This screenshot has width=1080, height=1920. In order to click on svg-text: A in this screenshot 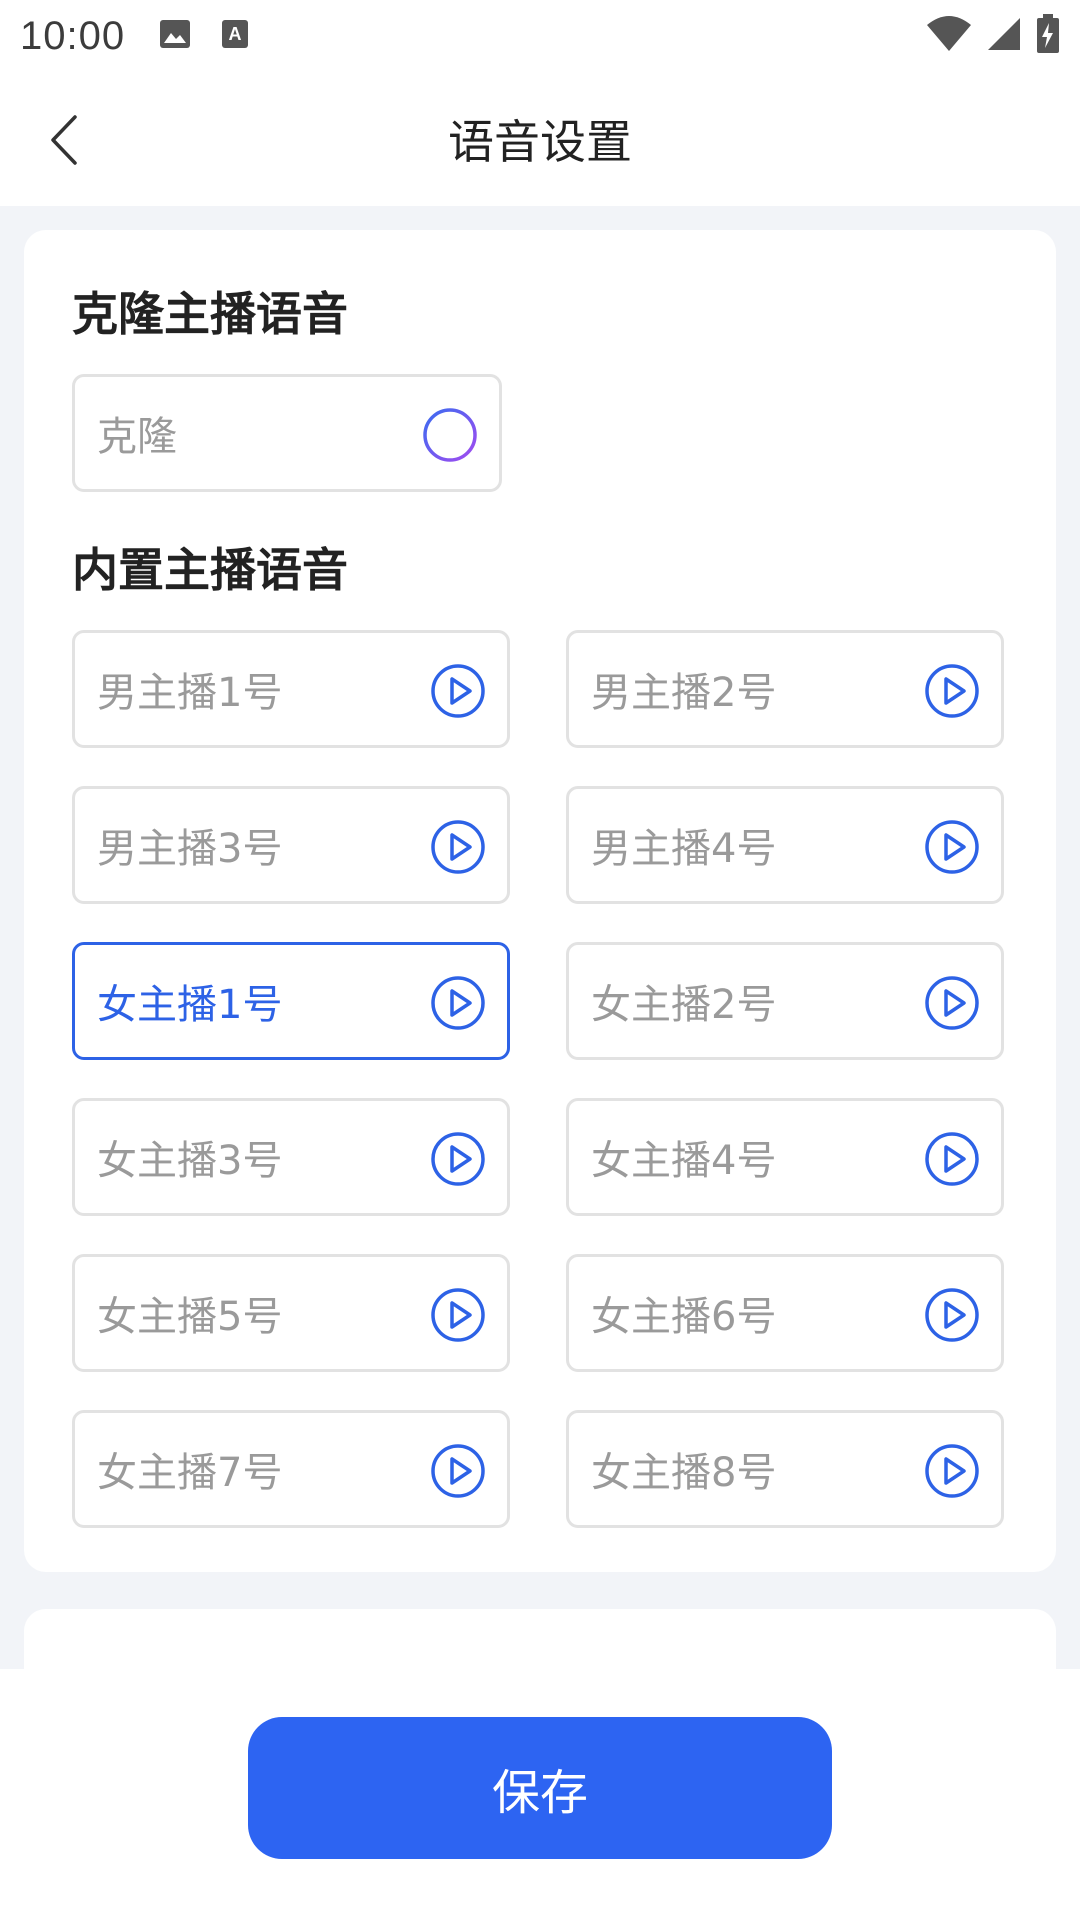, I will do `click(235, 34)`.